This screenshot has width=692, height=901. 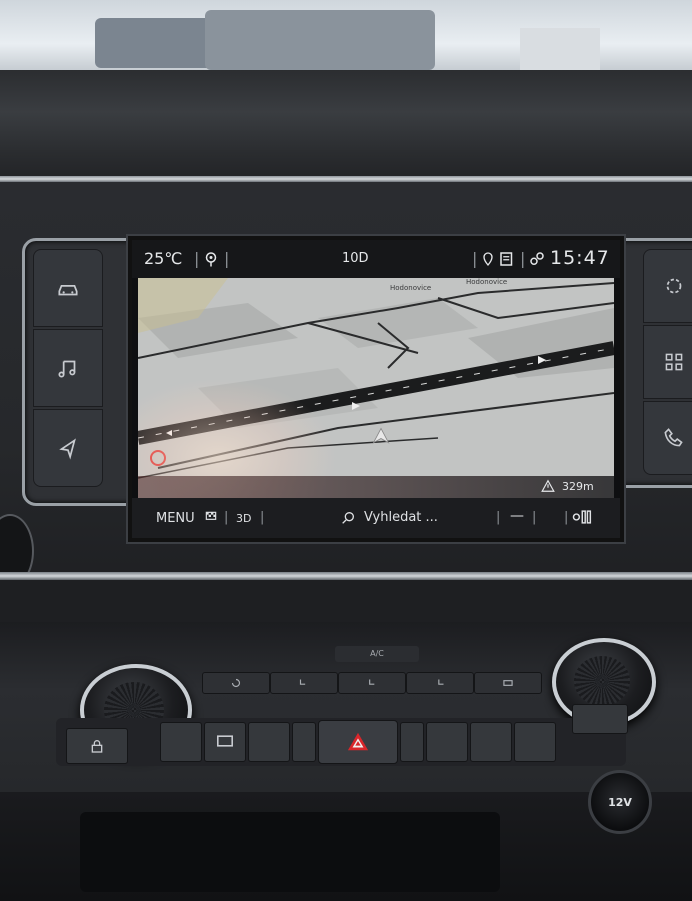 I want to click on chrome-trim, so click(x=346, y=576).